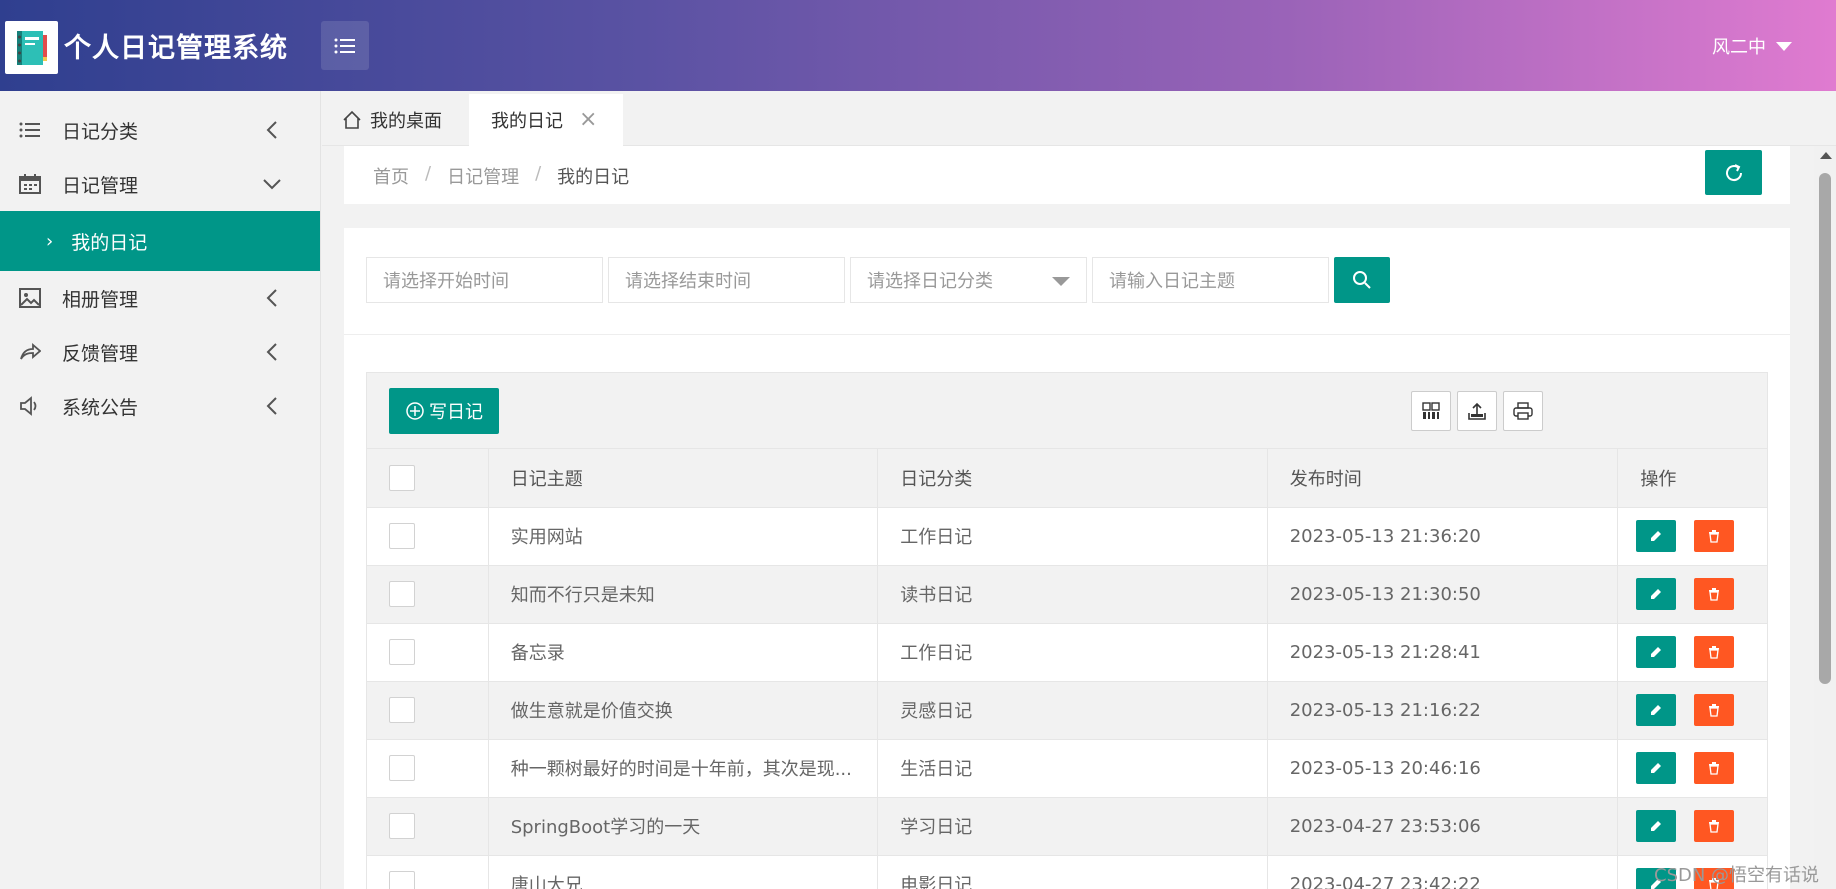 This screenshot has width=1836, height=889. I want to click on sidebar-item-label: 日记管理, so click(100, 185).